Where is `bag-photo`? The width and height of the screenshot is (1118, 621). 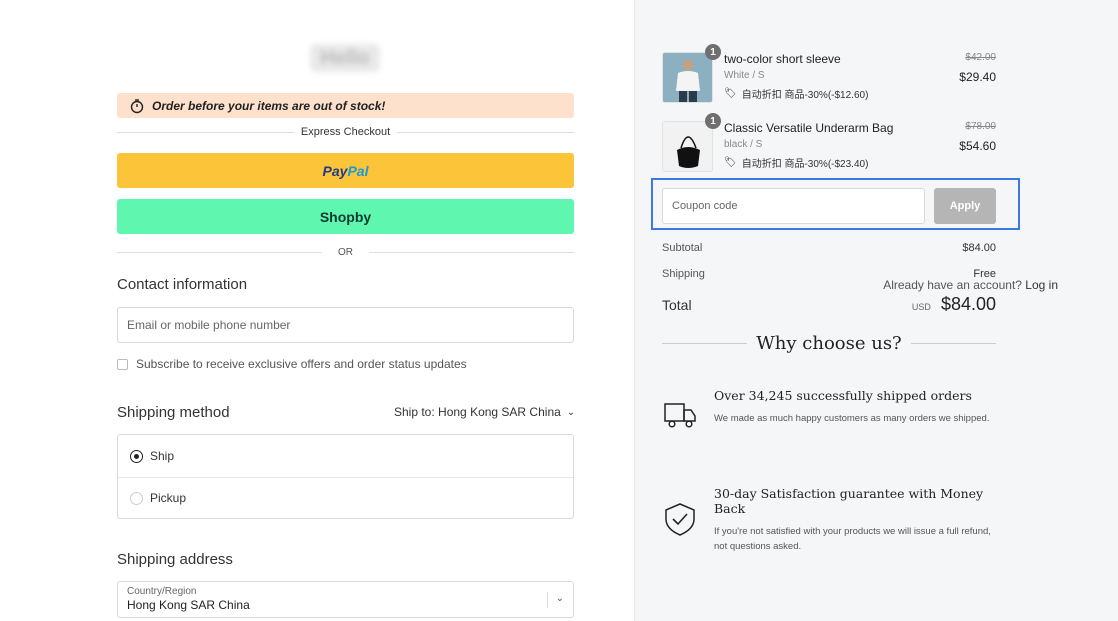
bag-photo is located at coordinates (687, 146).